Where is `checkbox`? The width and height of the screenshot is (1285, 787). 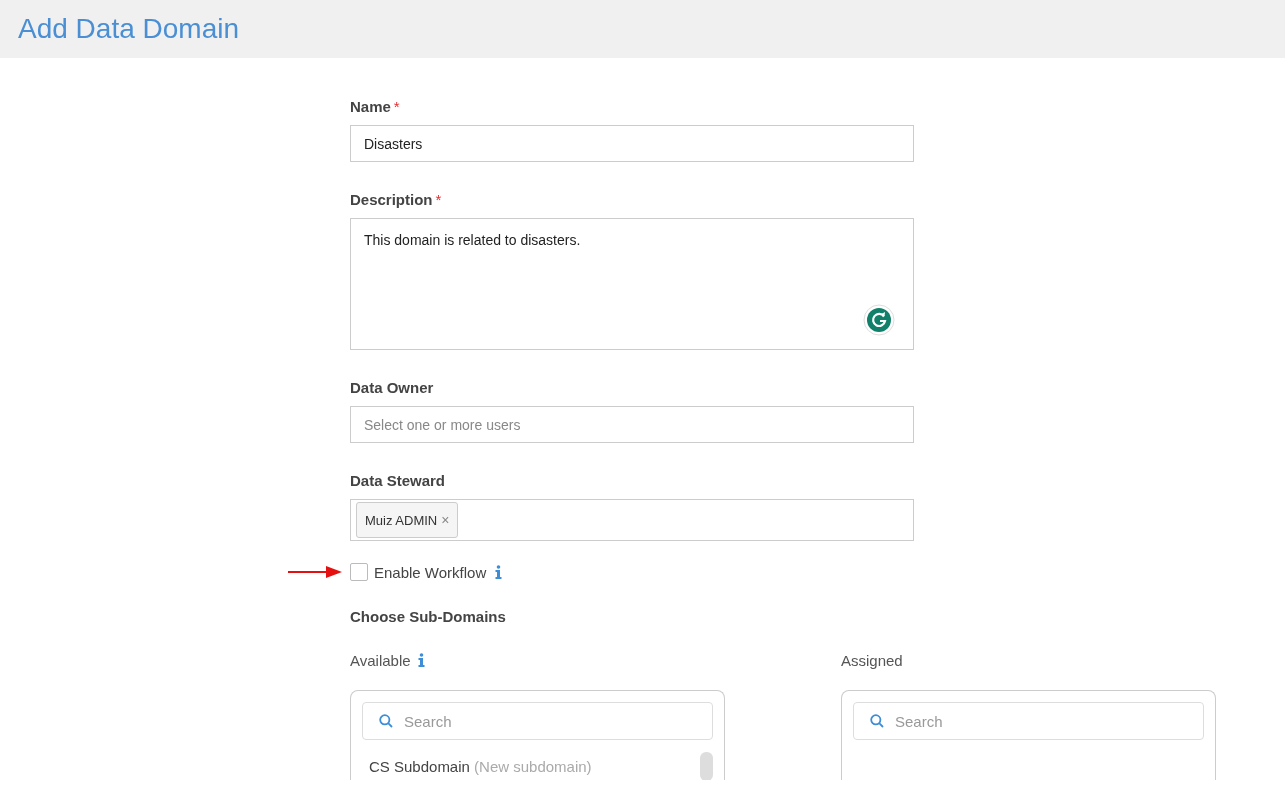
checkbox is located at coordinates (359, 572).